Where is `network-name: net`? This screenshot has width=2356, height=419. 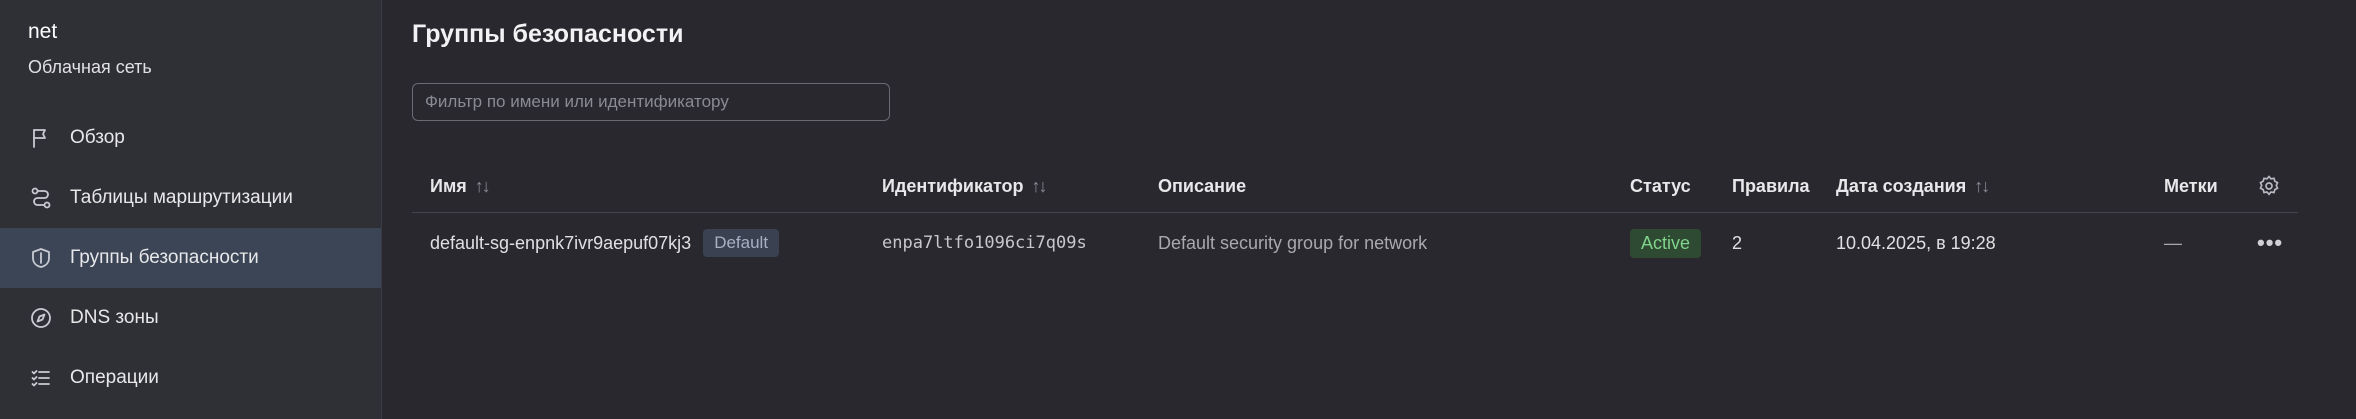
network-name: net is located at coordinates (43, 31).